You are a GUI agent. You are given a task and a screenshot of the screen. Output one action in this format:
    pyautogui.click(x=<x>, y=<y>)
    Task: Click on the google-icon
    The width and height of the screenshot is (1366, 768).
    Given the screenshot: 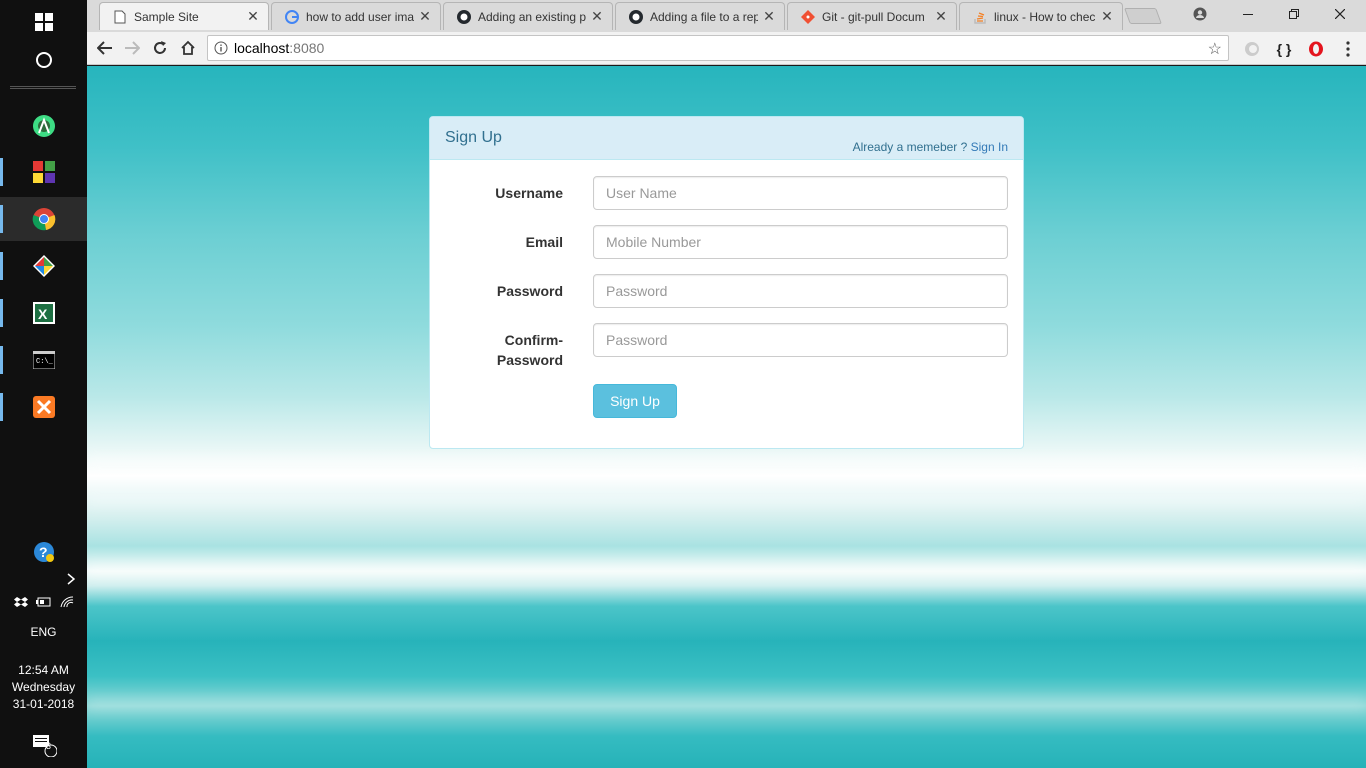 What is the action you would take?
    pyautogui.click(x=292, y=17)
    